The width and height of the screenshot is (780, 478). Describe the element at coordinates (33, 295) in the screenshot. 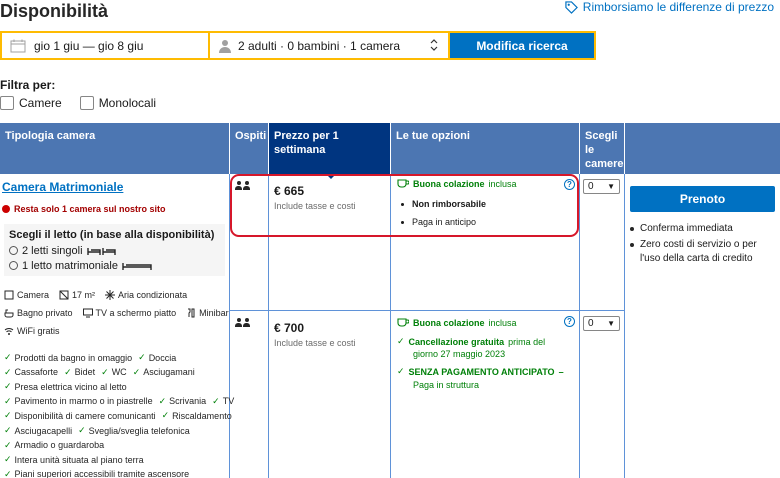

I see `facility-room-label: Camera` at that location.